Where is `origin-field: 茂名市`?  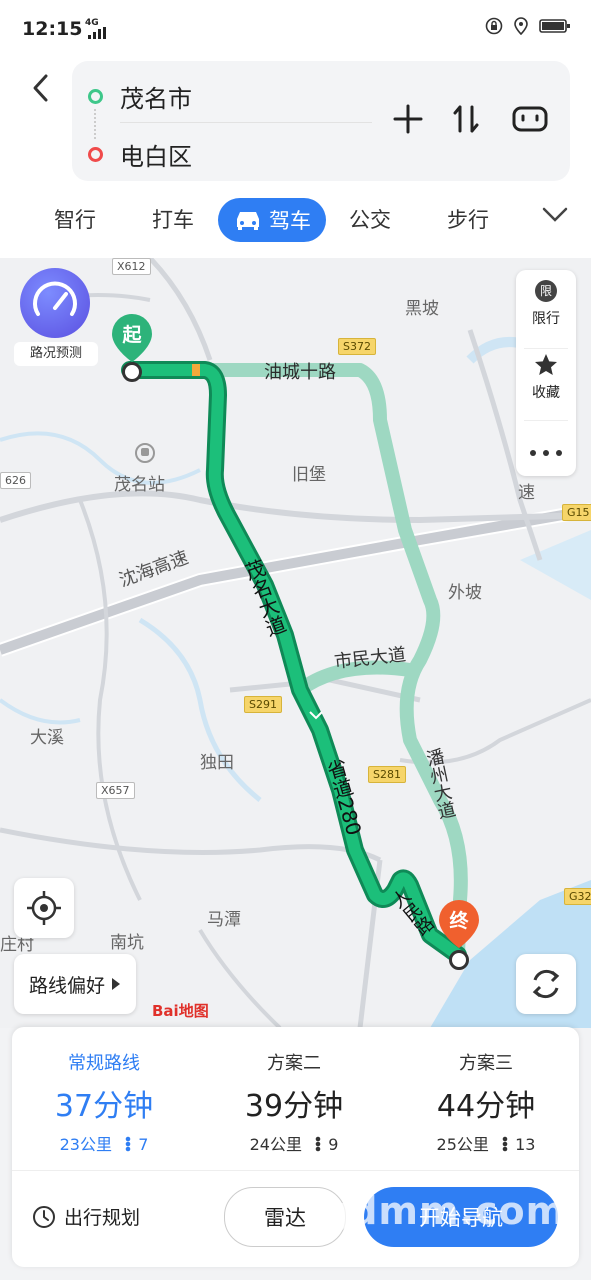
origin-field: 茂名市 is located at coordinates (156, 96).